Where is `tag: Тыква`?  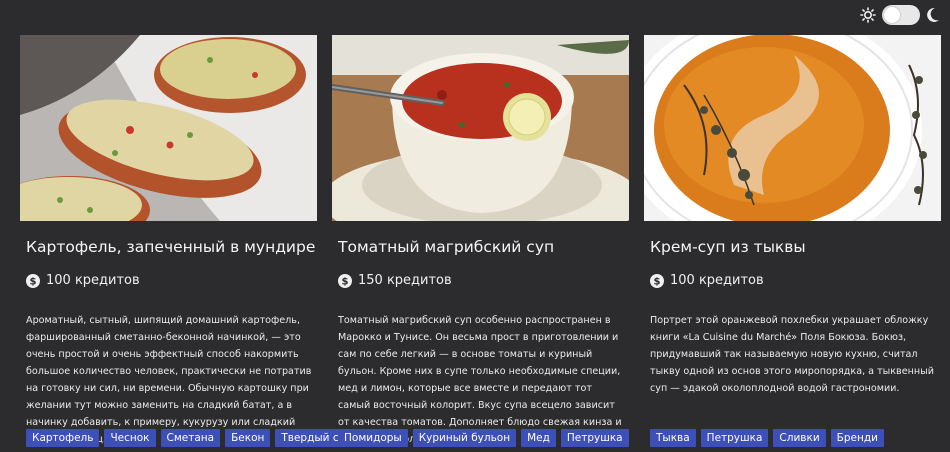 tag: Тыква is located at coordinates (673, 438).